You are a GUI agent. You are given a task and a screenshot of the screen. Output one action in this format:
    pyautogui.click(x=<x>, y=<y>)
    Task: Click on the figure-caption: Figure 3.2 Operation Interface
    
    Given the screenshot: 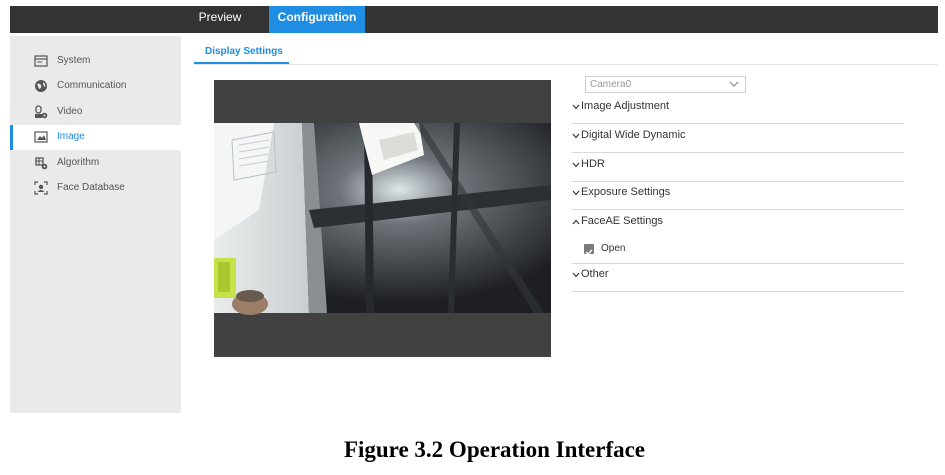 What is the action you would take?
    pyautogui.click(x=494, y=449)
    